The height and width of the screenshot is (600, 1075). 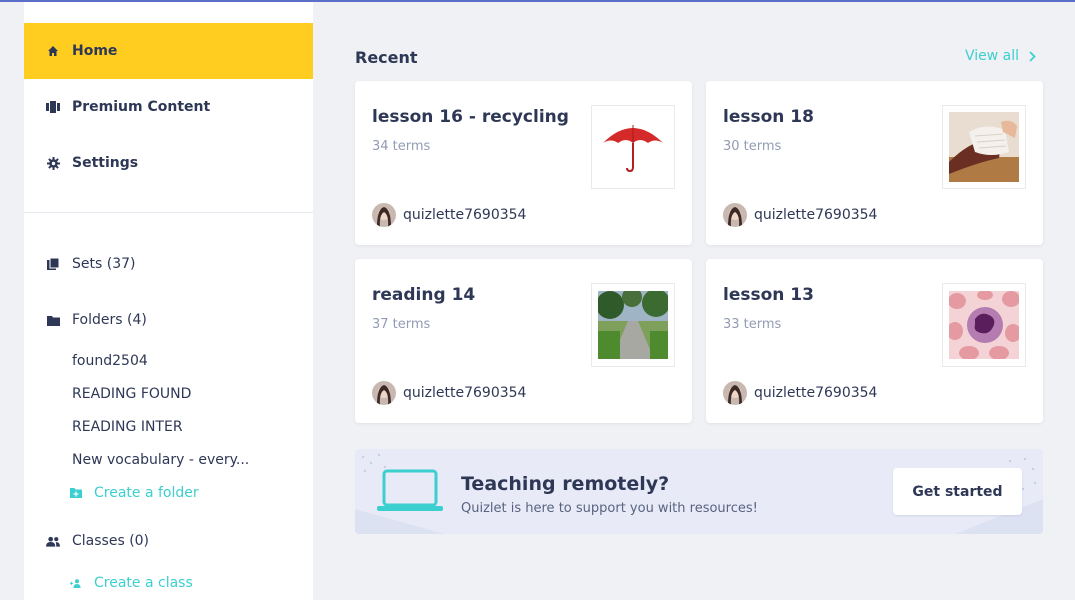 I want to click on sidebar-item-label: Classes (0), so click(x=111, y=541).